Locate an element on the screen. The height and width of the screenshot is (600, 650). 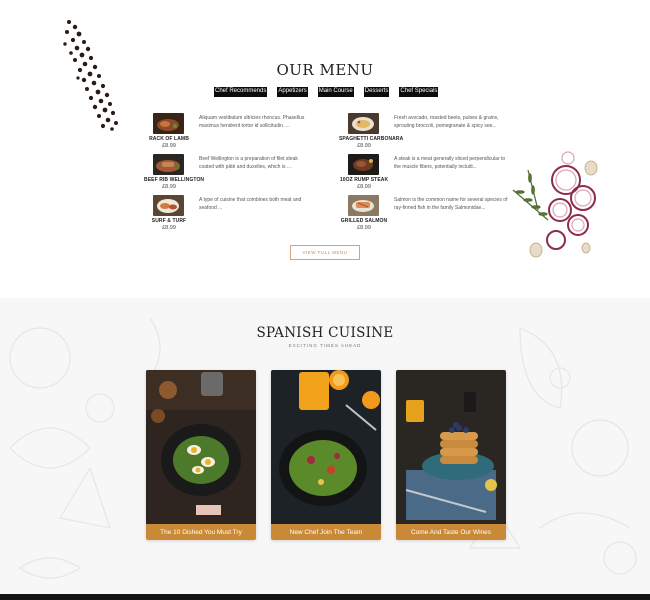
view-full-menu-button: VIEW FULL MENU is located at coordinates (325, 252).